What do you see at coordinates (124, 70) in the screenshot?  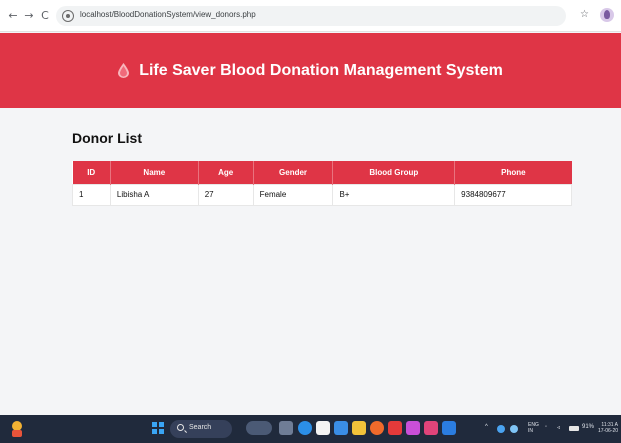 I see `blood-drop-icon` at bounding box center [124, 70].